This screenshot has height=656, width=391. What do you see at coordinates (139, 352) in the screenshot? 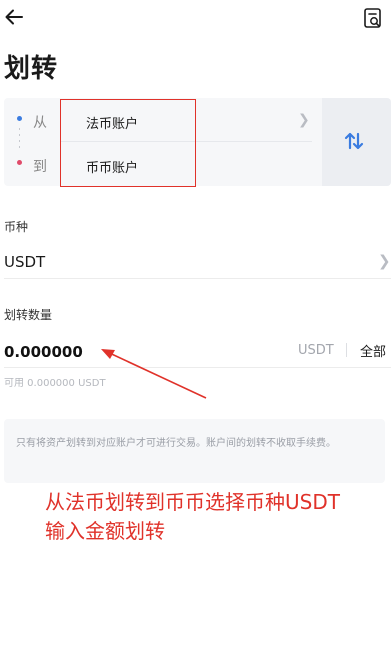
I see `amount-input` at bounding box center [139, 352].